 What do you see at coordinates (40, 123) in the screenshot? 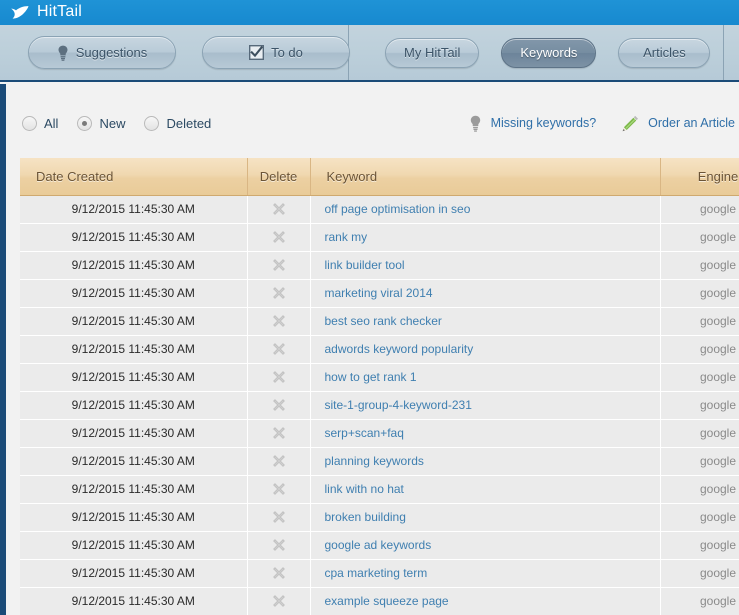
I see `radio-all: All` at bounding box center [40, 123].